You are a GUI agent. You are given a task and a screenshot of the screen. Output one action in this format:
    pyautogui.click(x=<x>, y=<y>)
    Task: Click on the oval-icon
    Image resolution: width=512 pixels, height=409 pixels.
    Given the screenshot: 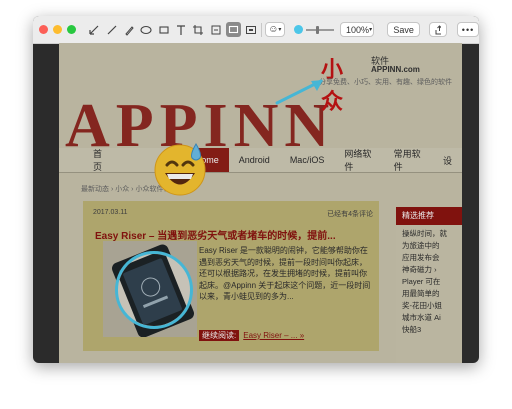 What is the action you would take?
    pyautogui.click(x=146, y=29)
    